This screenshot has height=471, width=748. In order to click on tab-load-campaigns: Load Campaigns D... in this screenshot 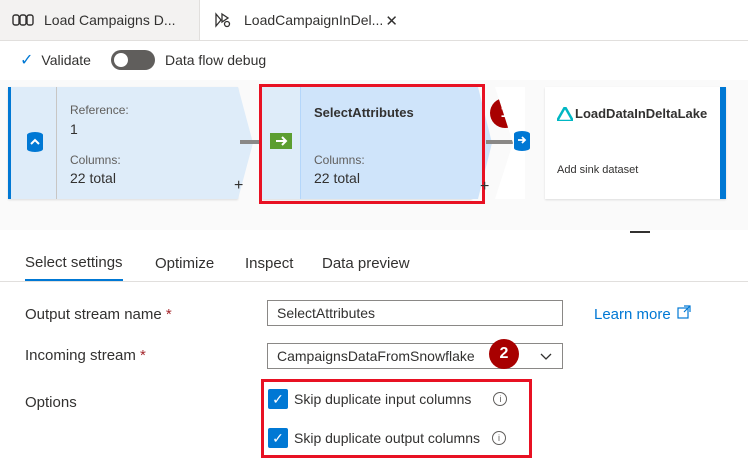, I will do `click(100, 20)`.